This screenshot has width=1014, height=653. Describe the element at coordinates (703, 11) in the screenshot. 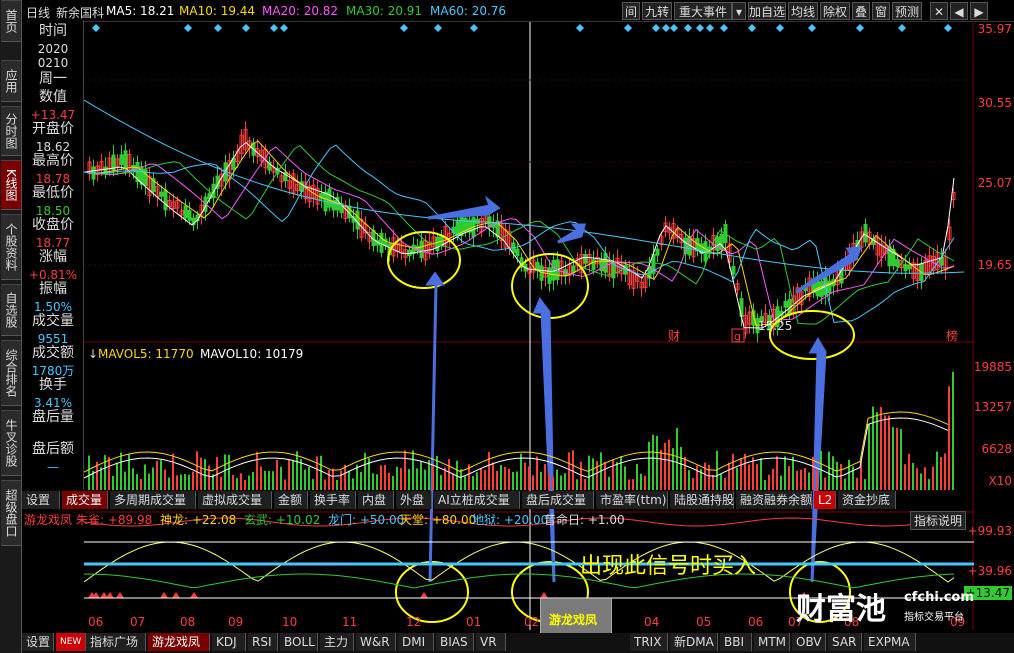

I see `major-events-button: 重大事件` at that location.